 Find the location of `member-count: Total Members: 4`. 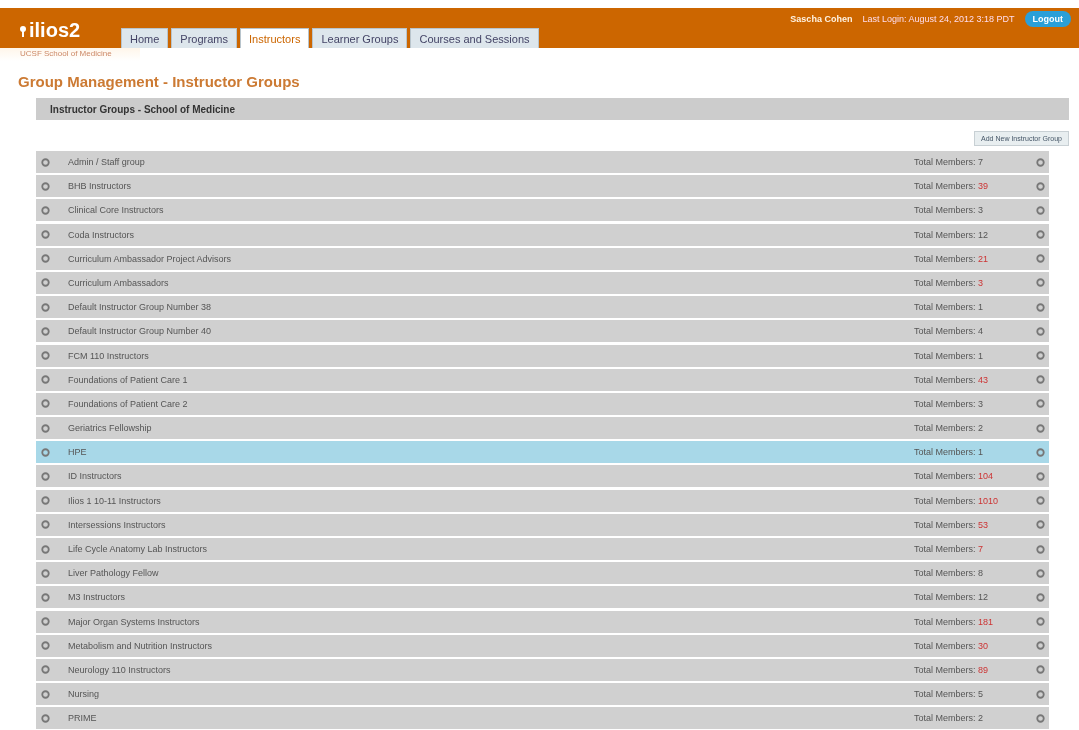

member-count: Total Members: 4 is located at coordinates (949, 331).